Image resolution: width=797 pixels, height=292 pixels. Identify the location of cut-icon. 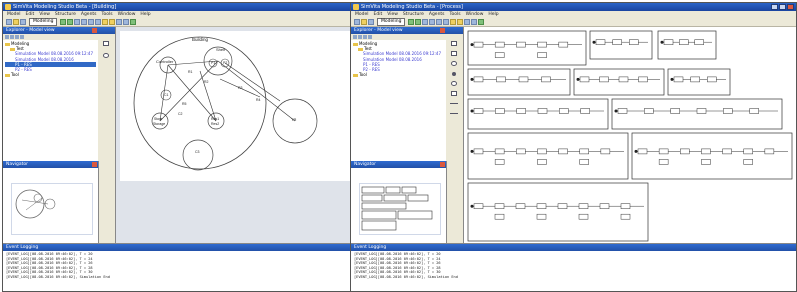
(432, 22).